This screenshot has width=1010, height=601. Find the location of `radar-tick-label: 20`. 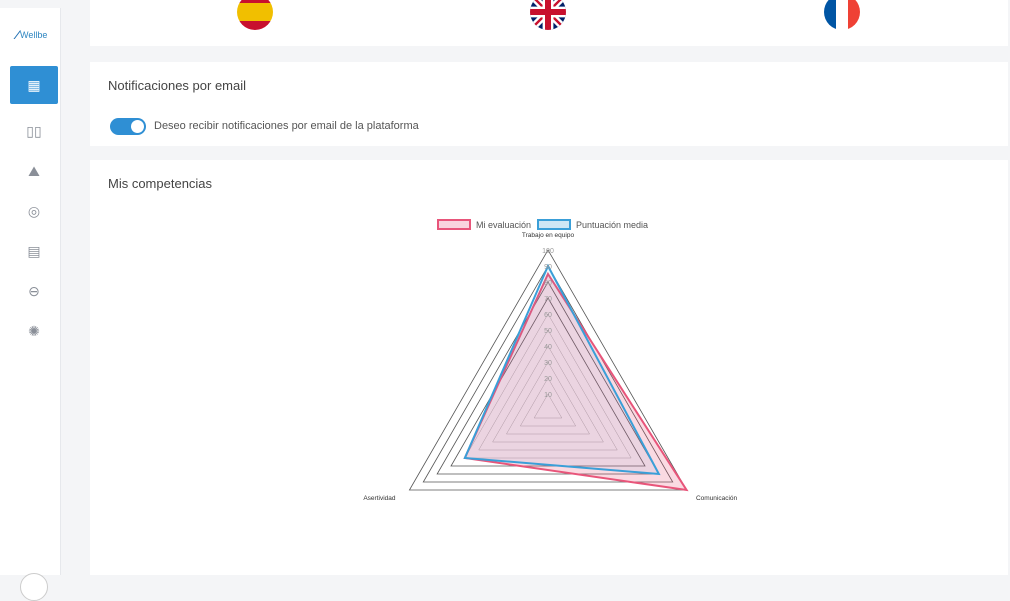

radar-tick-label: 20 is located at coordinates (548, 379).